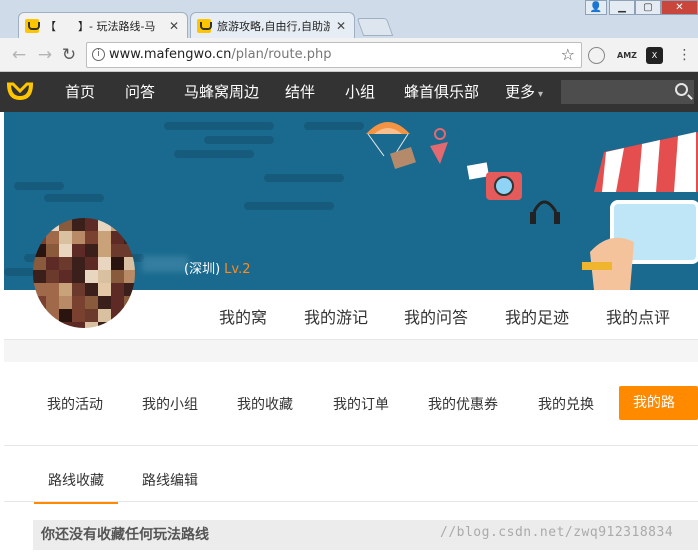 This screenshot has width=698, height=554. I want to click on profile-icon: 👤, so click(596, 7).